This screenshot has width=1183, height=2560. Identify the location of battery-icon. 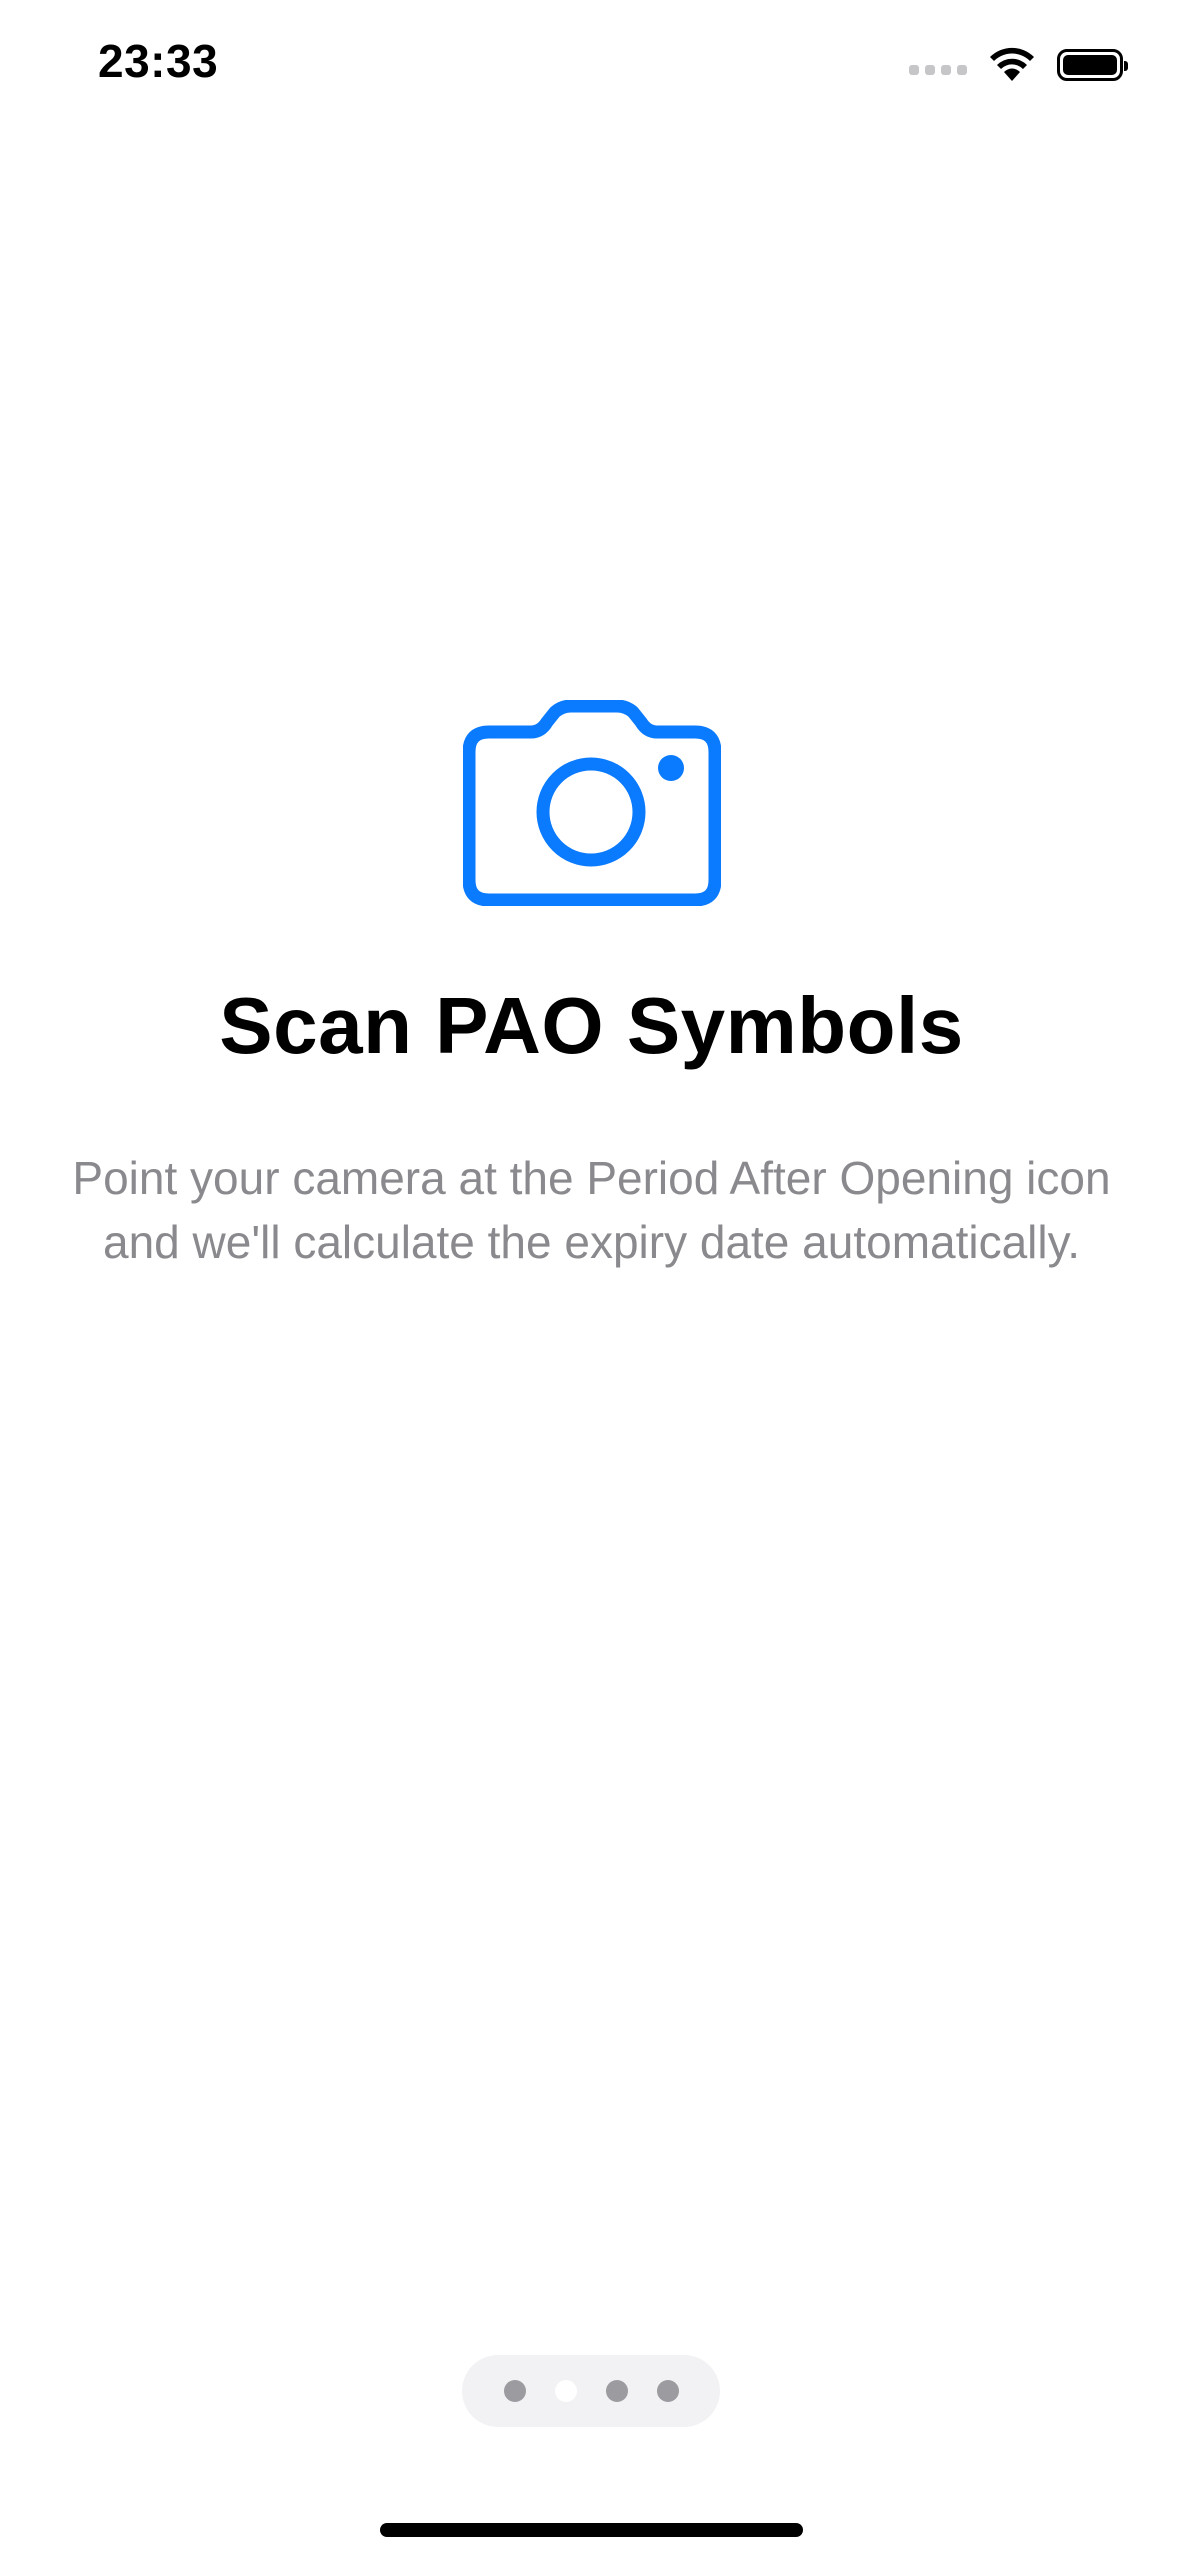
(1092, 65).